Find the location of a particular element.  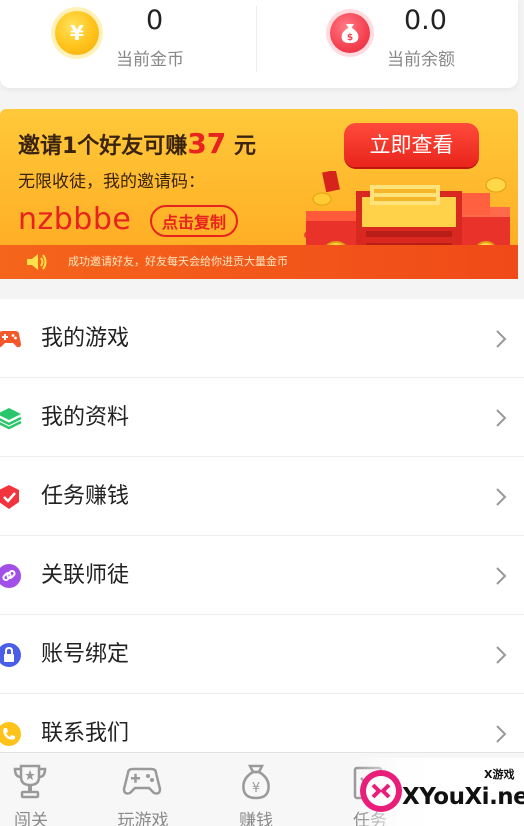

link-icon is located at coordinates (10, 576).